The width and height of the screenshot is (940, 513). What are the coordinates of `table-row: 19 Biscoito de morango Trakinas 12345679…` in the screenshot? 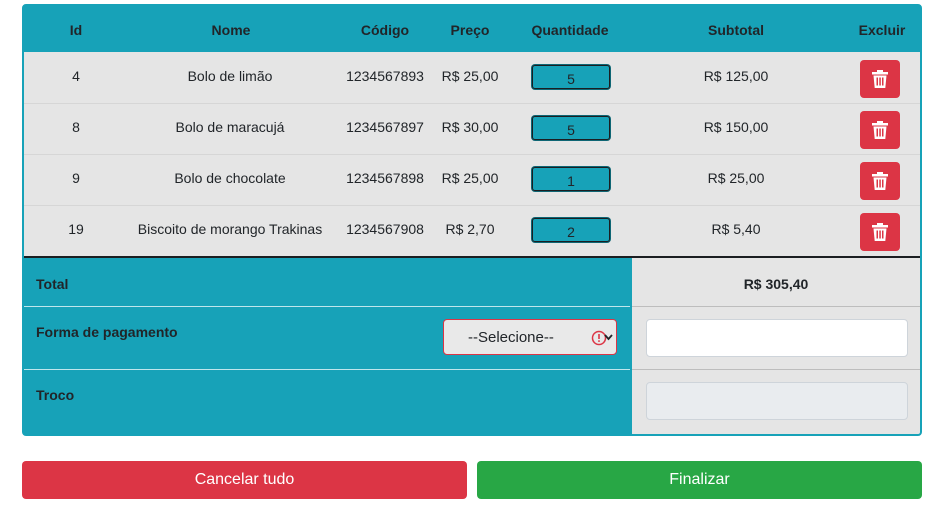 It's located at (472, 230).